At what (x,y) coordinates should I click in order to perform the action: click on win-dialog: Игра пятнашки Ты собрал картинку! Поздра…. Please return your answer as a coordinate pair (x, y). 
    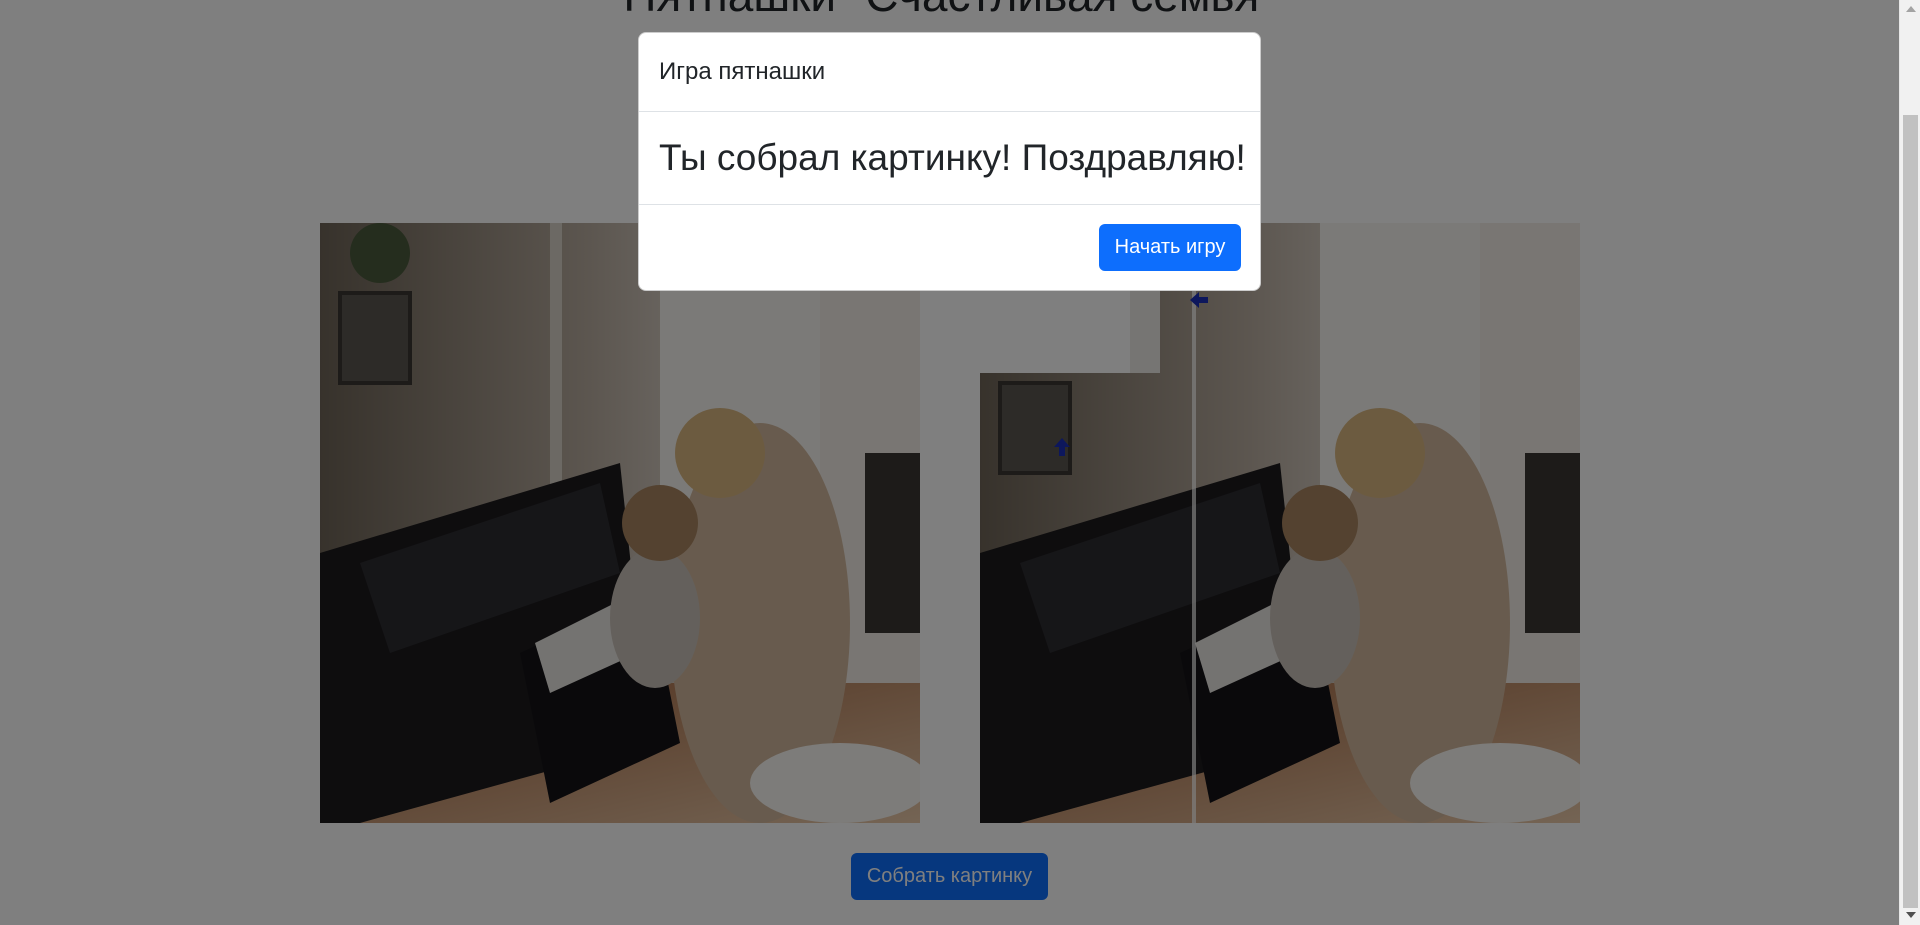
    Looking at the image, I should click on (949, 161).